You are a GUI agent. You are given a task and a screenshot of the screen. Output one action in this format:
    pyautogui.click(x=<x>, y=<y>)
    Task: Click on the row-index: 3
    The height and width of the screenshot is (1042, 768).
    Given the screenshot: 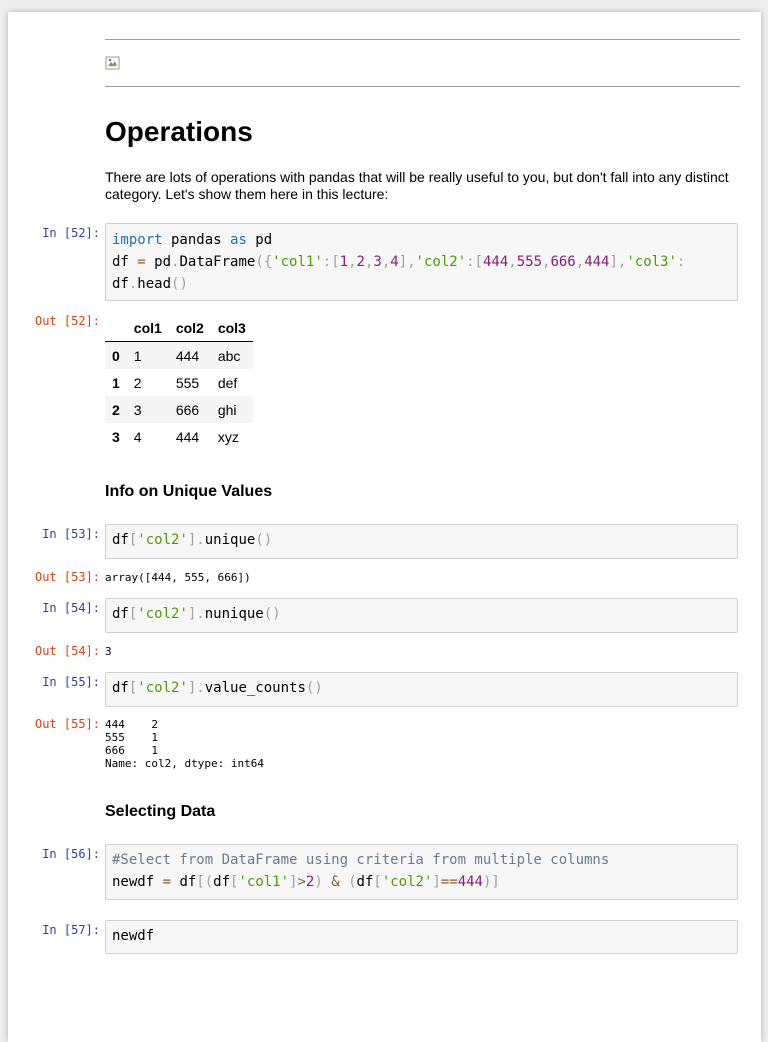 What is the action you would take?
    pyautogui.click(x=116, y=436)
    